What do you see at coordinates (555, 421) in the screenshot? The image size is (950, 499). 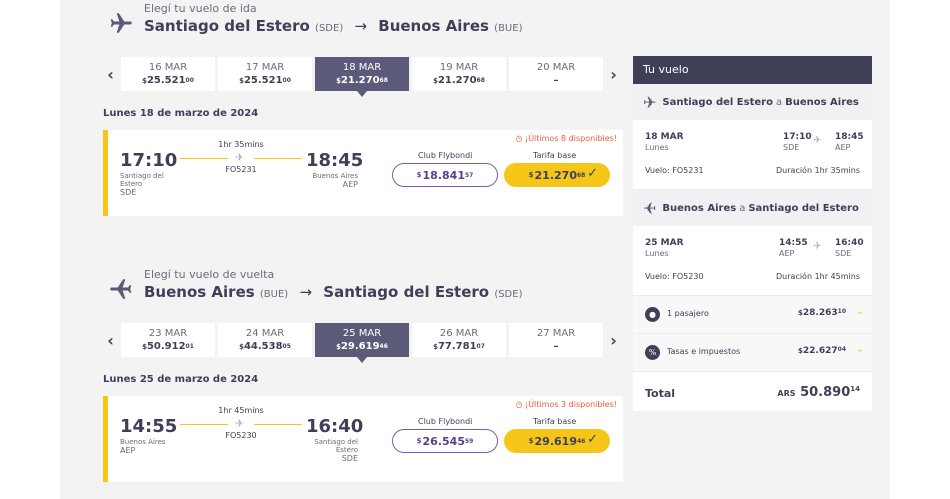 I see `base-fare-label: Tarifa base` at bounding box center [555, 421].